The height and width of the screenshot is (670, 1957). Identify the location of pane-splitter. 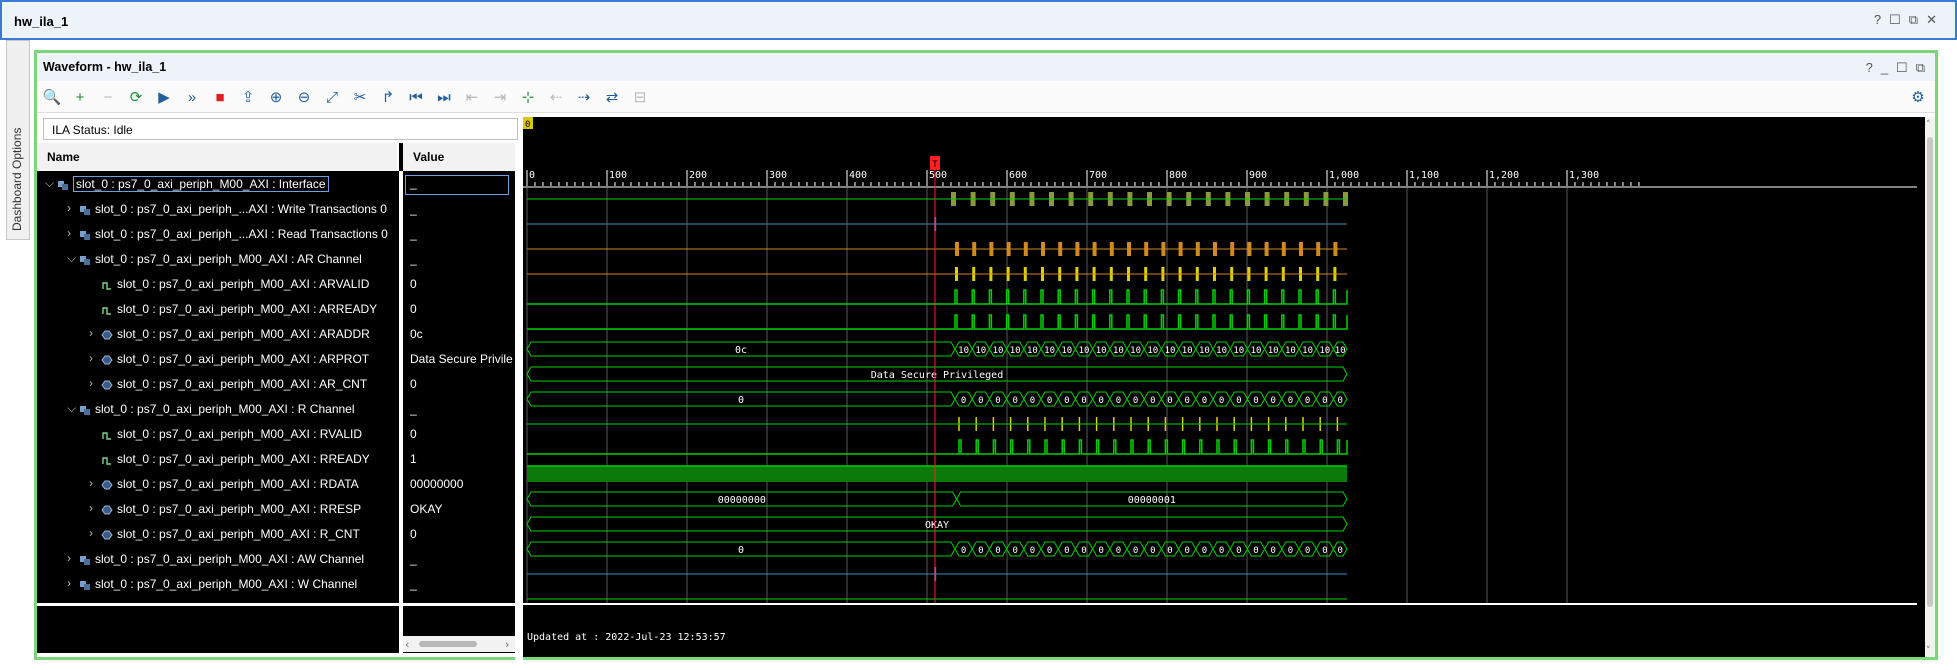
(519, 403).